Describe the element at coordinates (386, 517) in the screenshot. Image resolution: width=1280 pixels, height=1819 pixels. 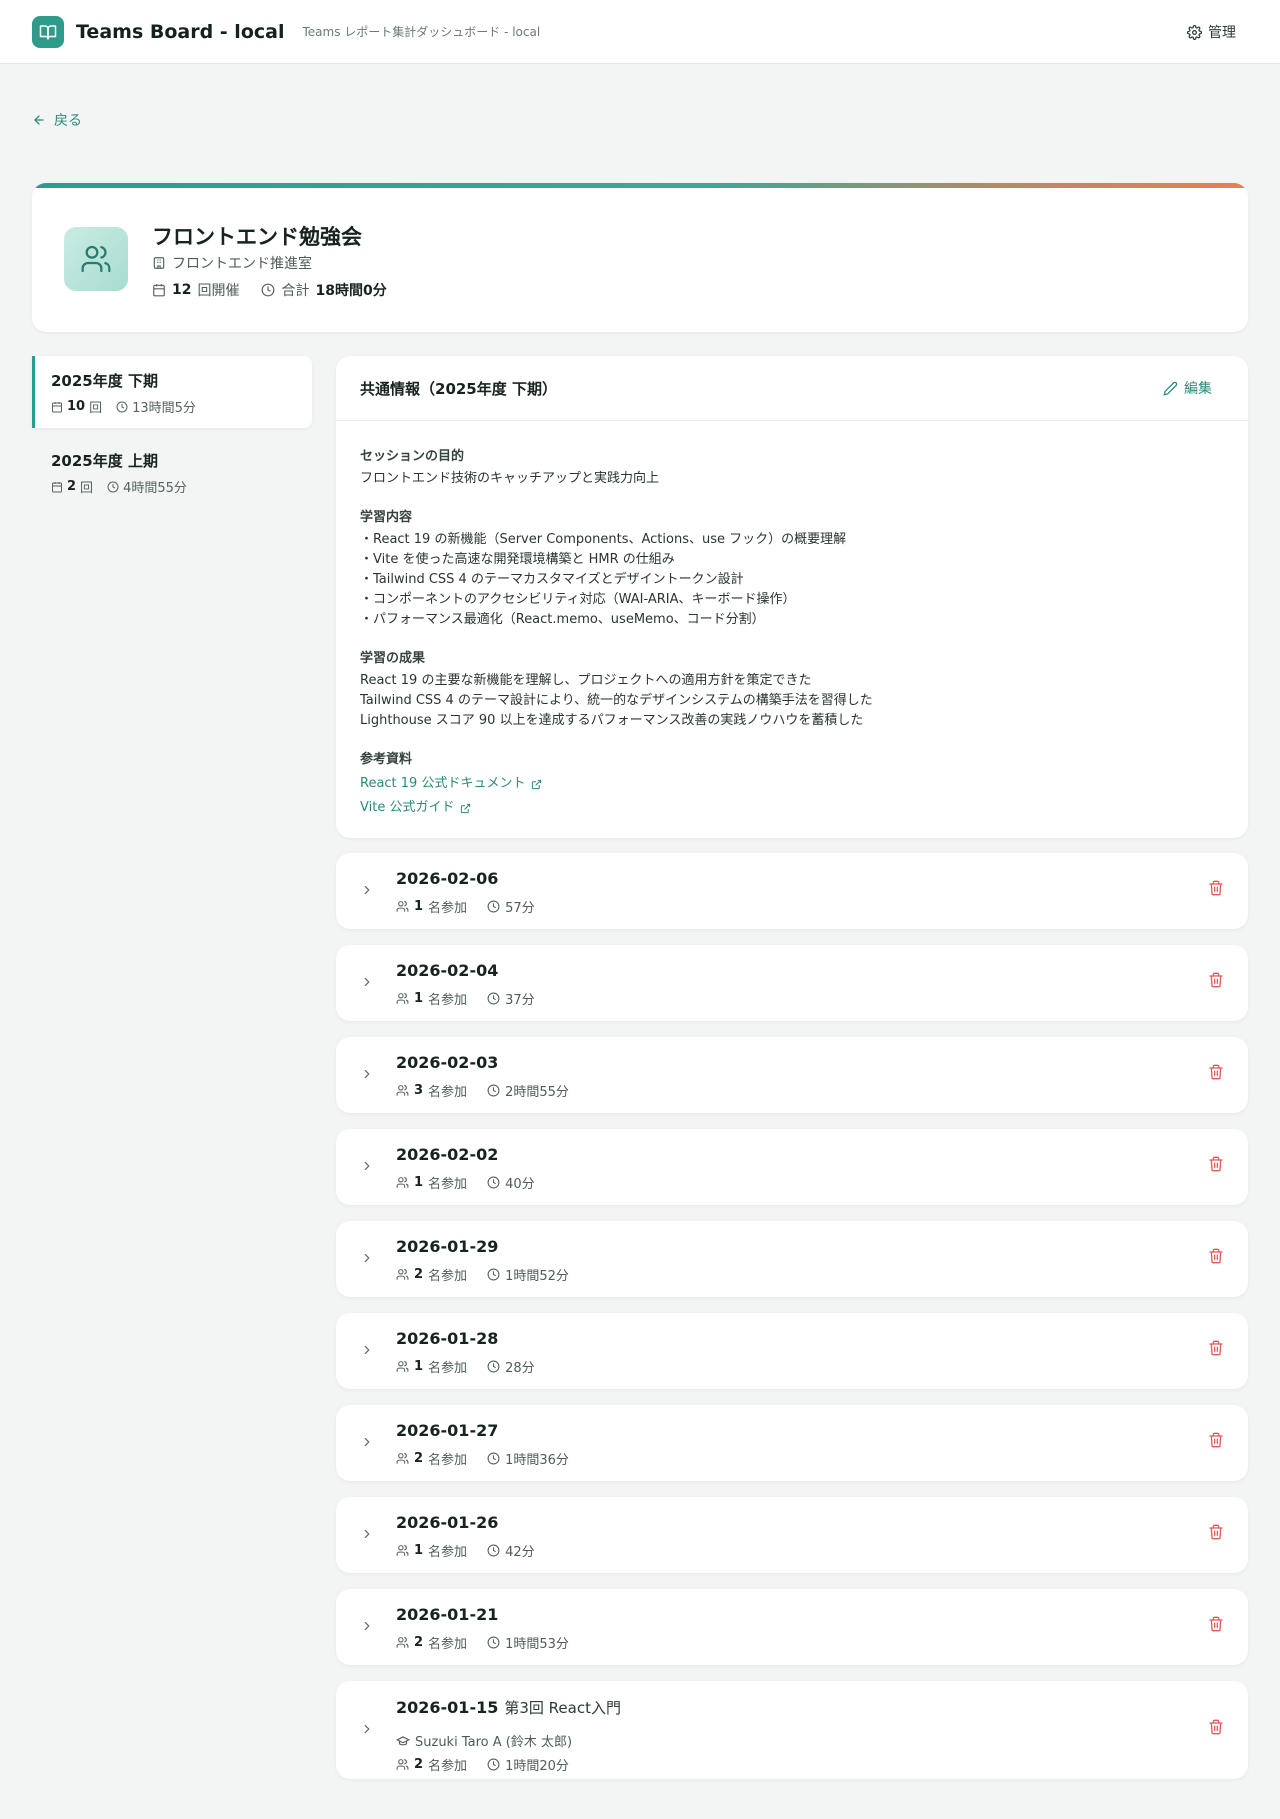
I see `content-label: 学習内容` at that location.